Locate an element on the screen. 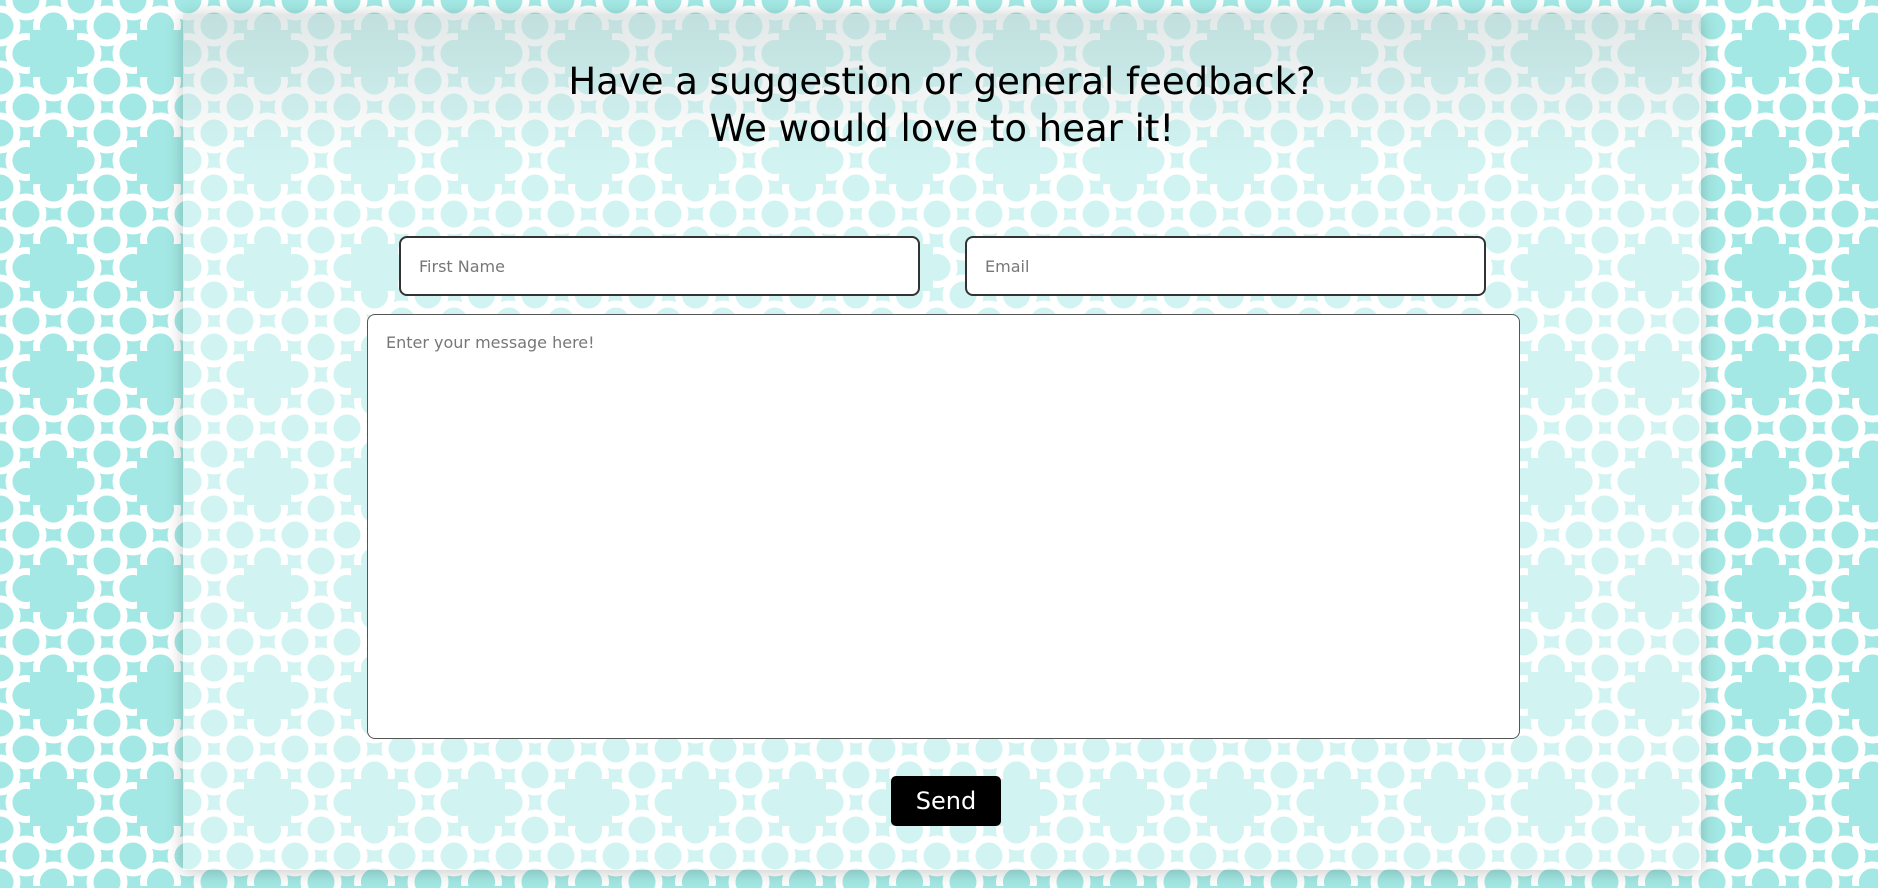  email-input is located at coordinates (1225, 266).